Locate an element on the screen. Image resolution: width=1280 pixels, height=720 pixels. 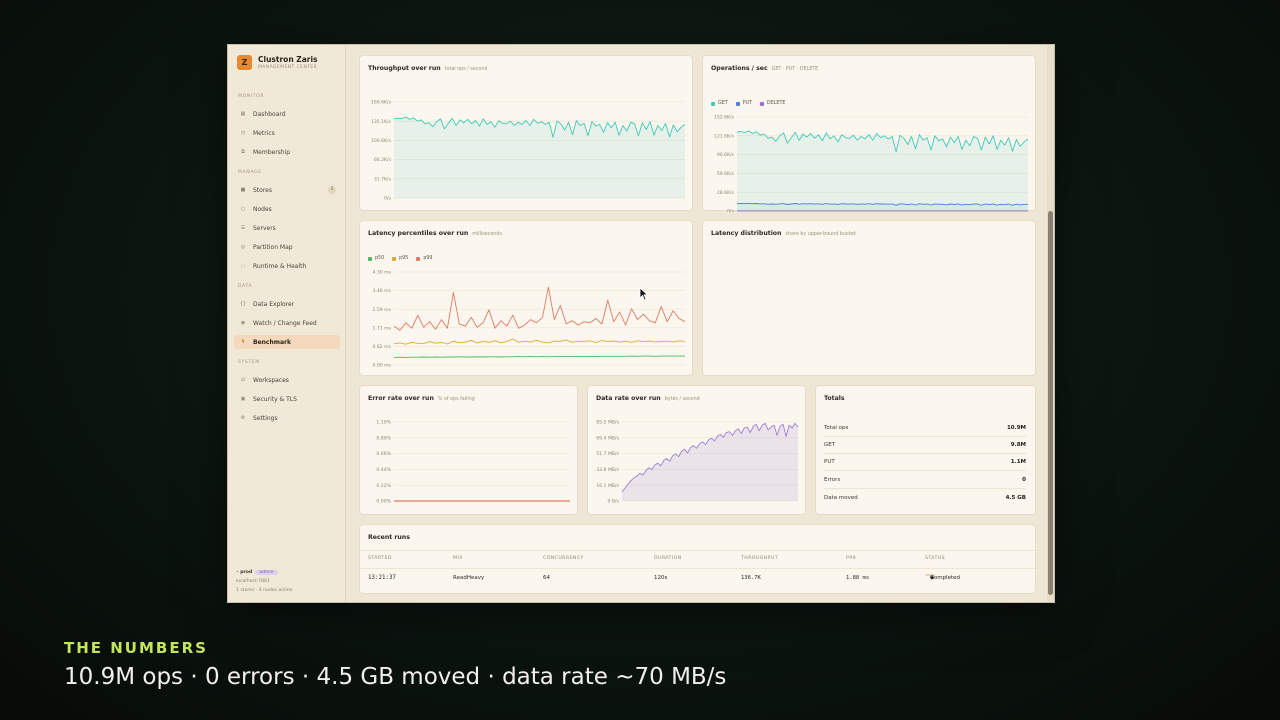
y-tick-label: 69.4 MB/s is located at coordinates (607, 438).